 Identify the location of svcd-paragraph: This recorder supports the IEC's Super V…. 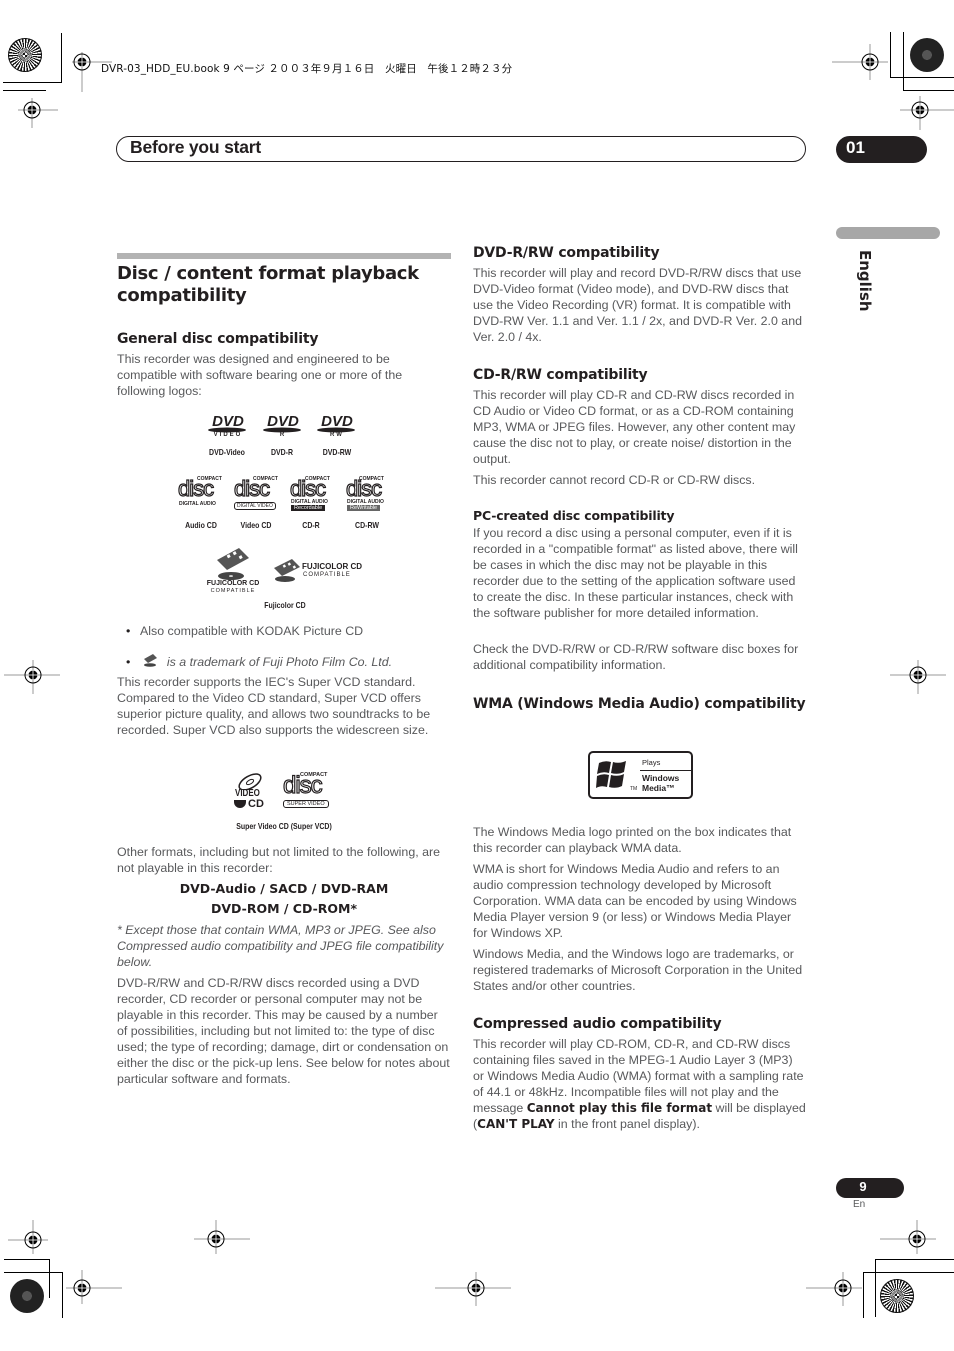
(274, 706).